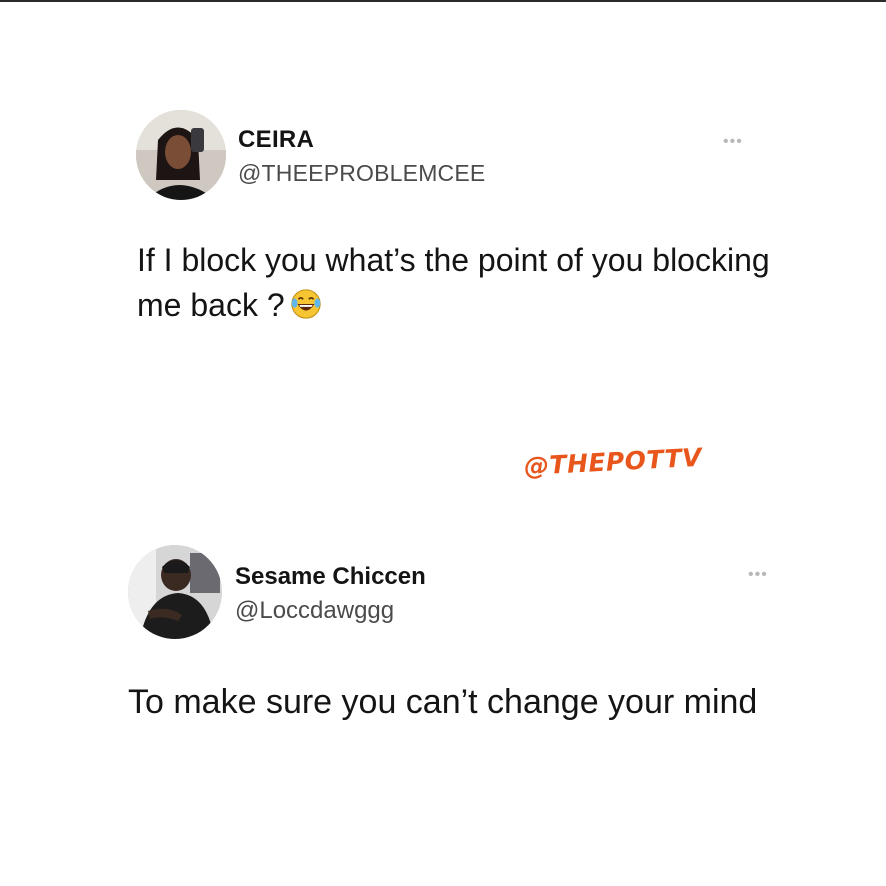 The image size is (886, 886). Describe the element at coordinates (305, 304) in the screenshot. I see `tears-of-joy-emoji-icon` at that location.